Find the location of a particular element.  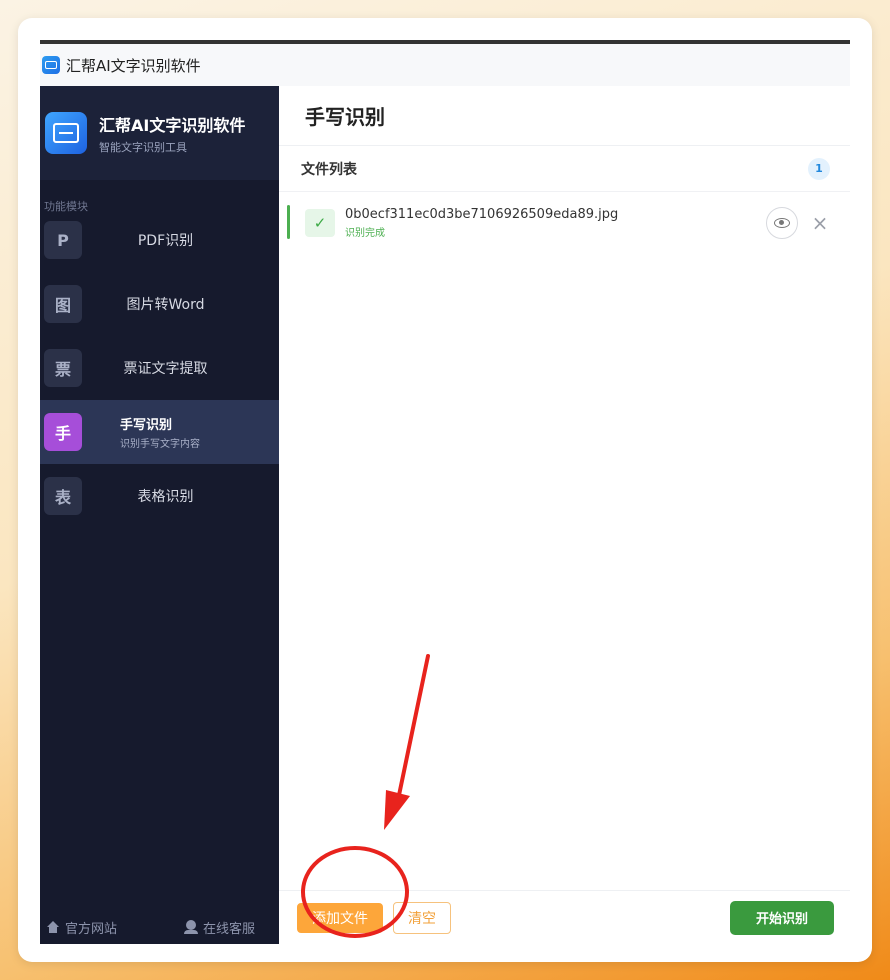

image-badge-icon: 图 is located at coordinates (63, 304).